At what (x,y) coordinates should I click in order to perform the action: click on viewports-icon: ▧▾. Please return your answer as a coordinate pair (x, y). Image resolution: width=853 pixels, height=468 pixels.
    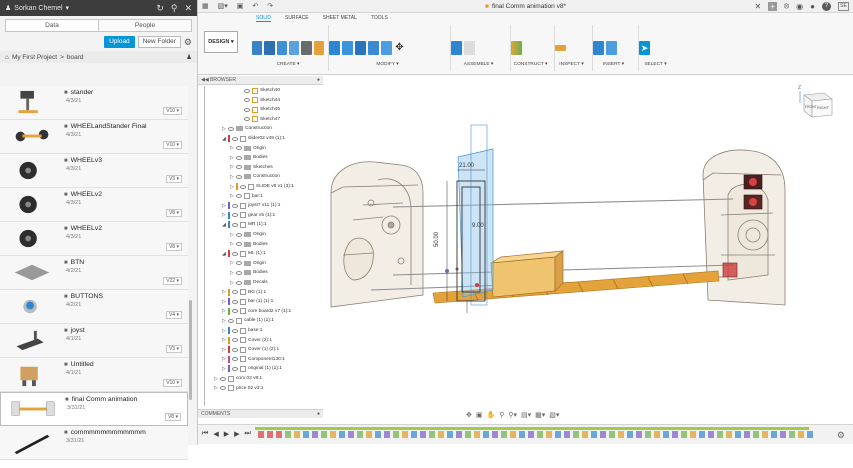
    Looking at the image, I should click on (554, 415).